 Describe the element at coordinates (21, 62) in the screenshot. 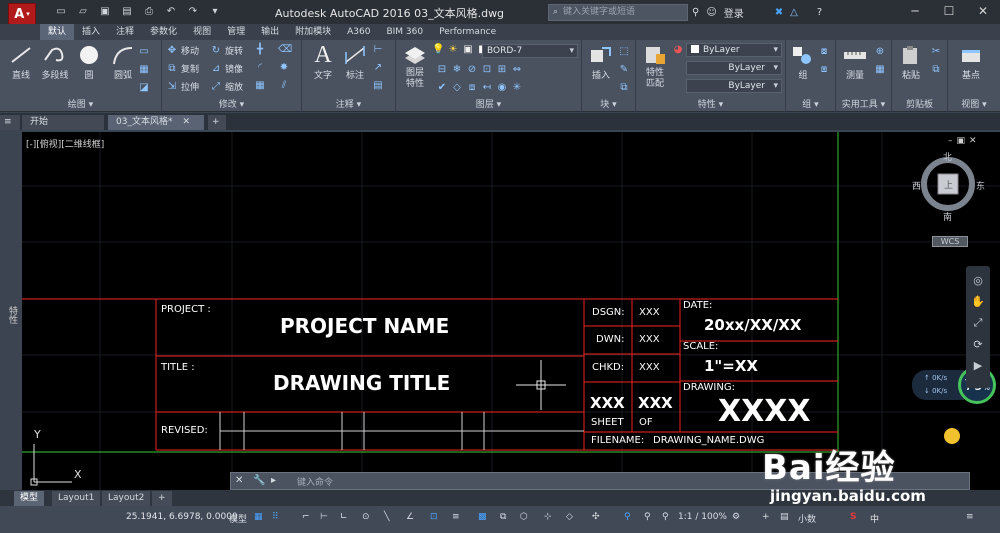

I see `line-tool: 直线` at that location.